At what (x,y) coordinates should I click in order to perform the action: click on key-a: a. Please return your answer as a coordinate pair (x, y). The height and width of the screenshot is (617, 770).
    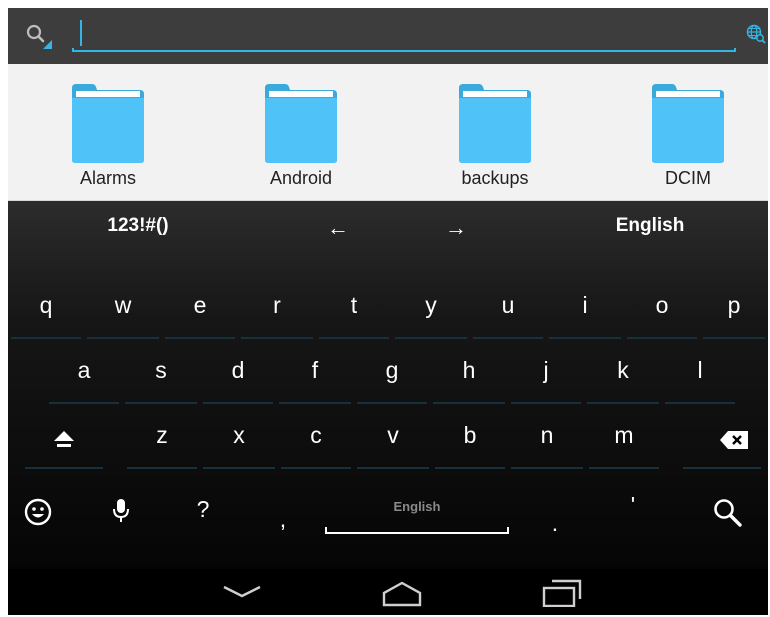
    Looking at the image, I should click on (84, 374).